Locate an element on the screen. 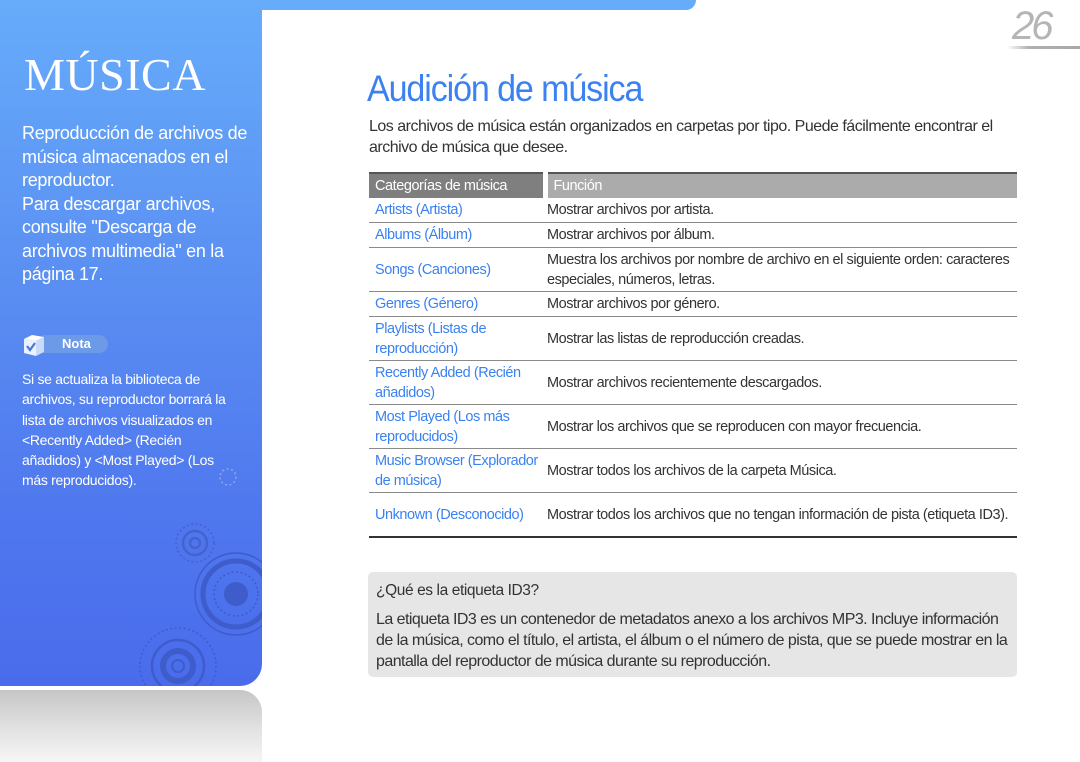  category-cell: Artists (Artista) is located at coordinates (457, 210).